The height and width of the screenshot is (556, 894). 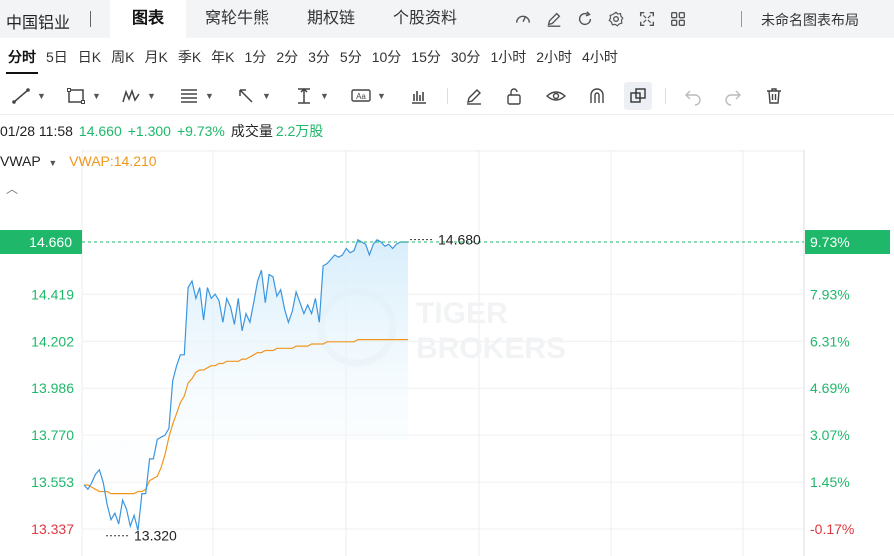 What do you see at coordinates (52, 388) in the screenshot?
I see `y-tick-left: 13.986` at bounding box center [52, 388].